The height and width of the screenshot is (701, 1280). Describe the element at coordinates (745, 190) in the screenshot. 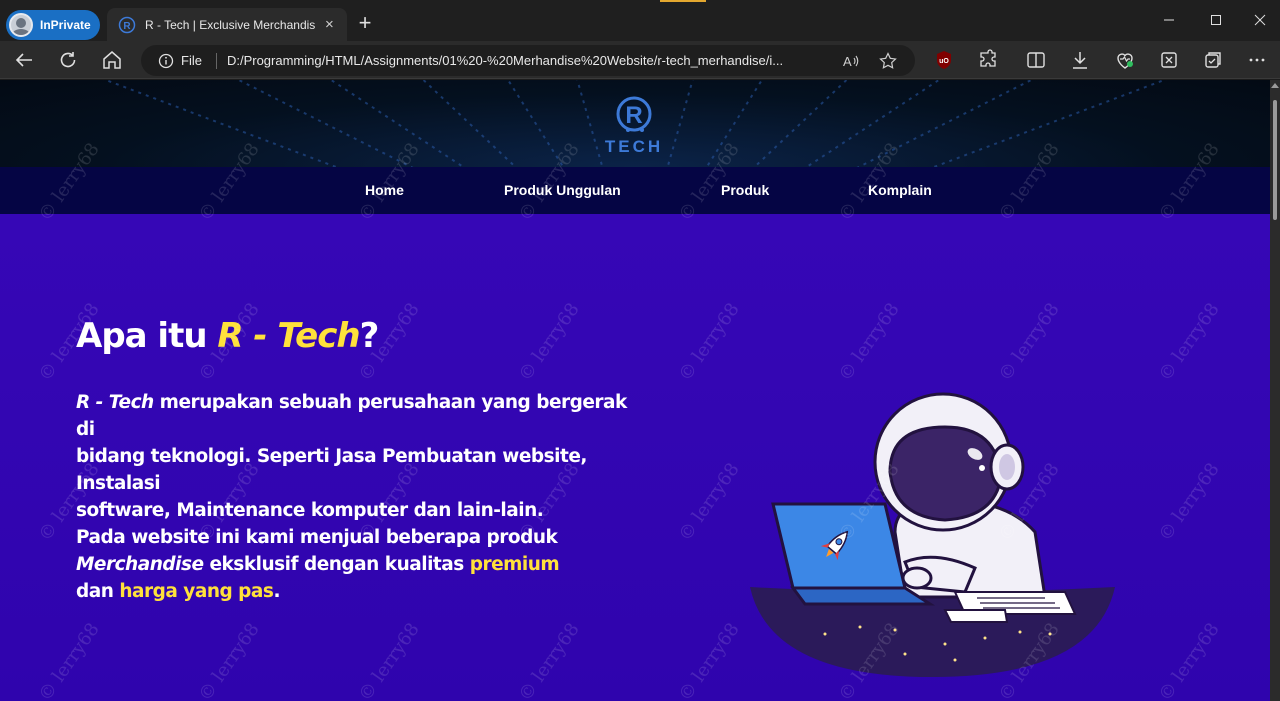

I see `nav-produk: Produk` at that location.